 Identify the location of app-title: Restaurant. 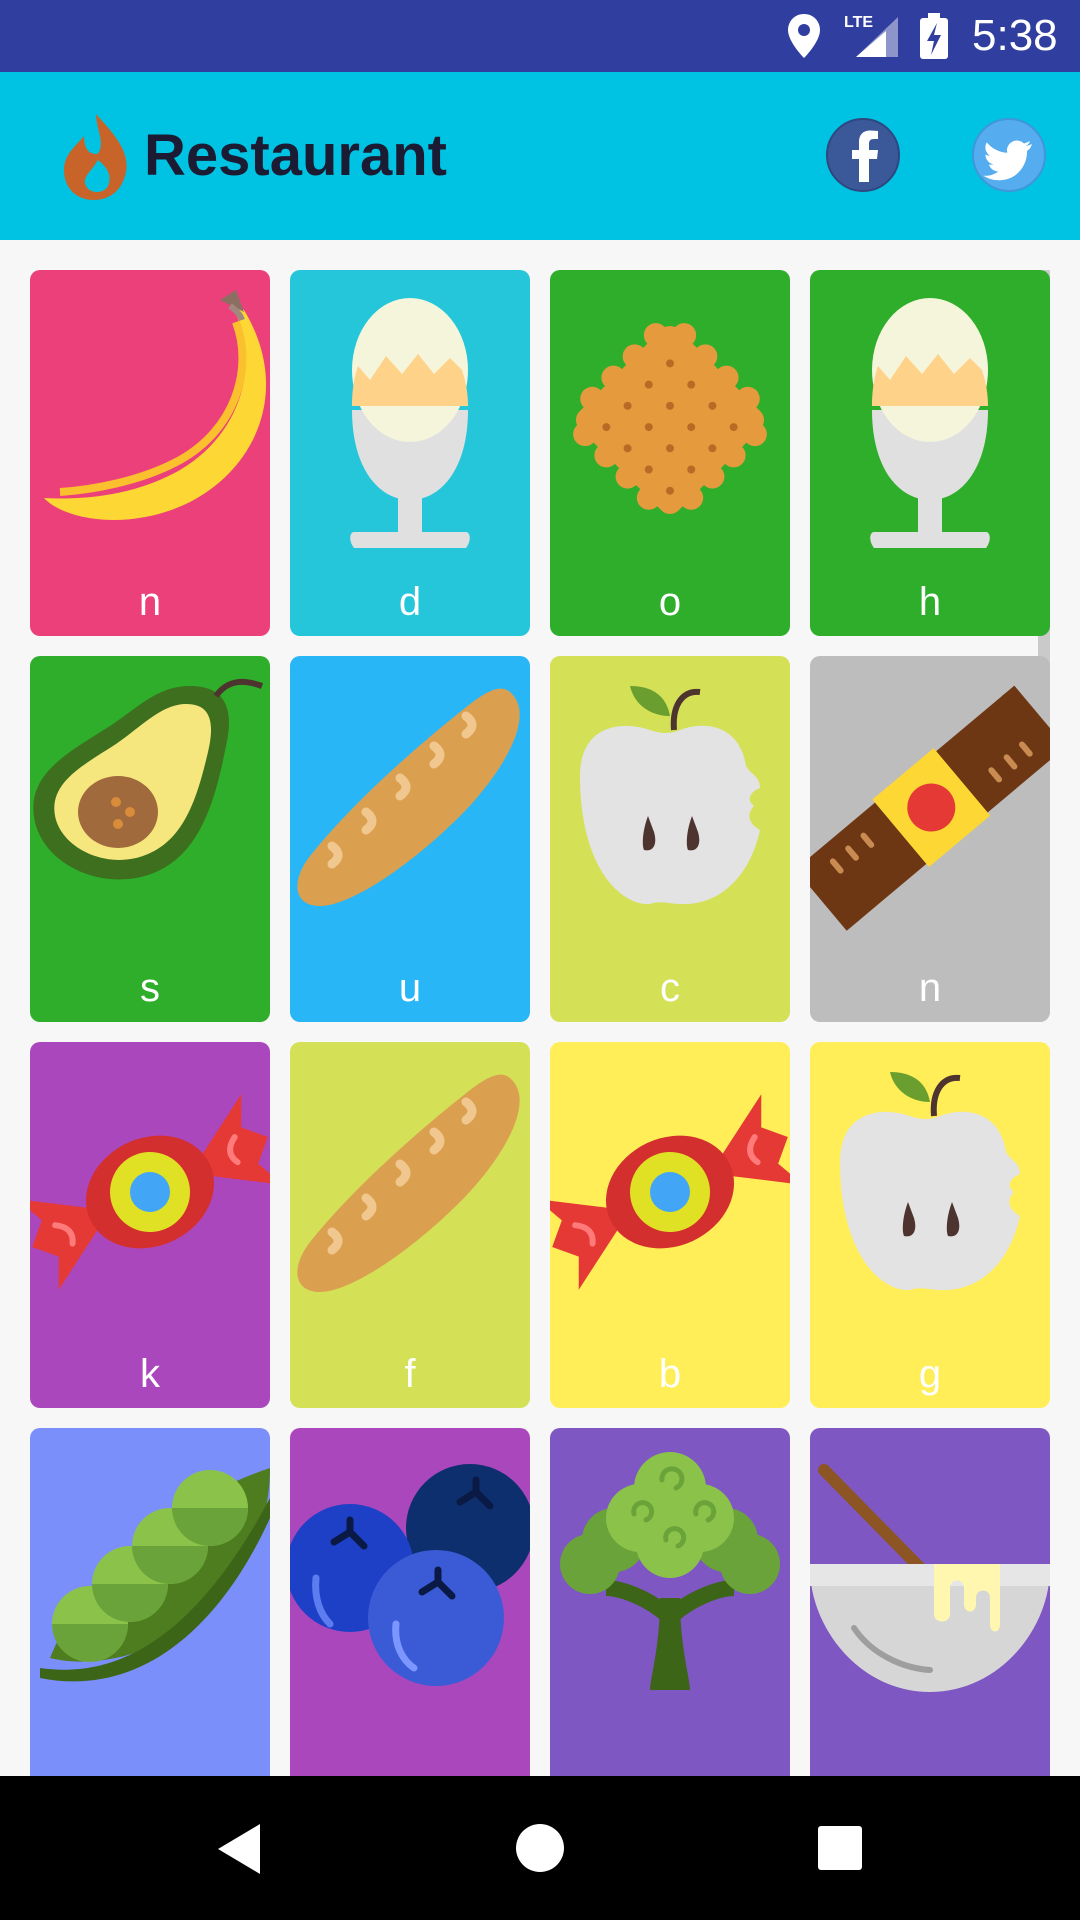
(295, 155).